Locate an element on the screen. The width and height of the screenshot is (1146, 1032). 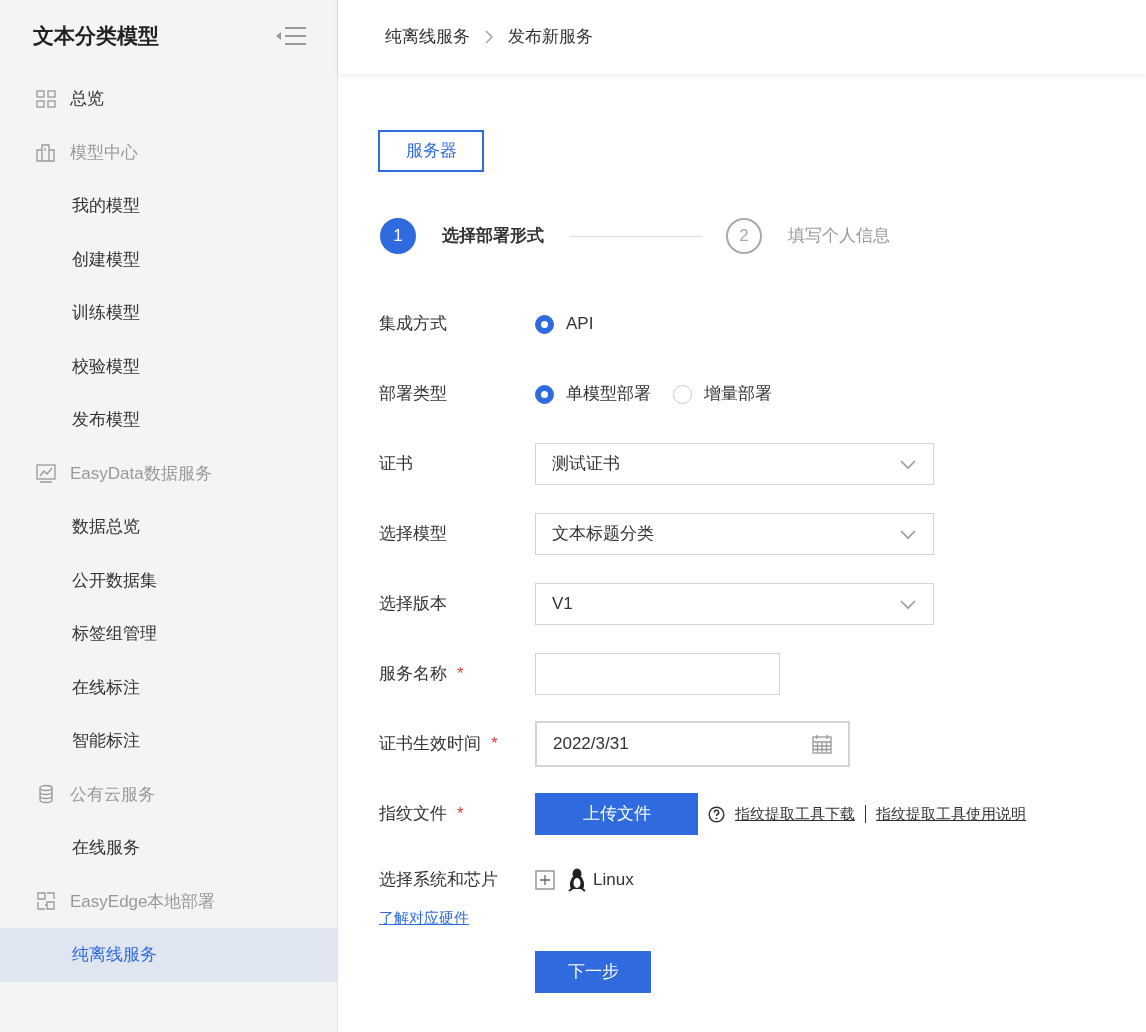
sidebar-item: 在线标注 is located at coordinates (168, 687).